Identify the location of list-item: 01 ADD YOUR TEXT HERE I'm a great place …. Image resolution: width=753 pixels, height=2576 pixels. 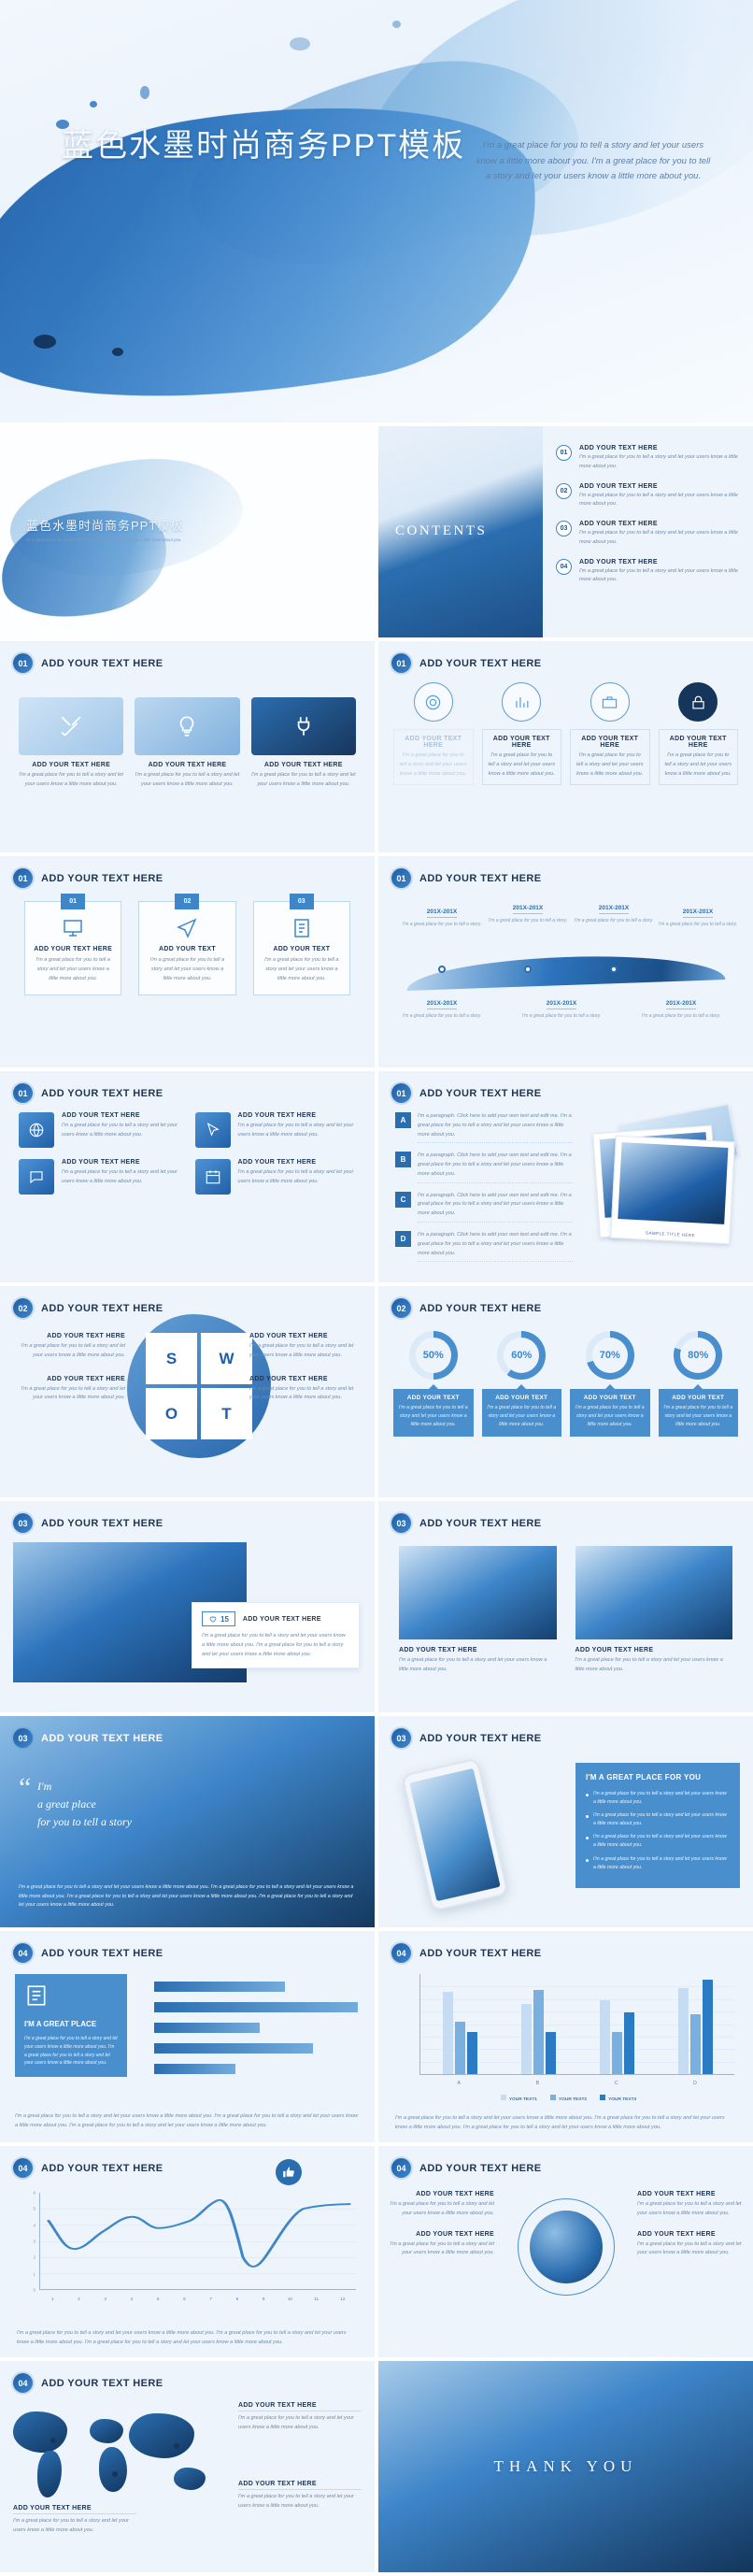
(649, 458).